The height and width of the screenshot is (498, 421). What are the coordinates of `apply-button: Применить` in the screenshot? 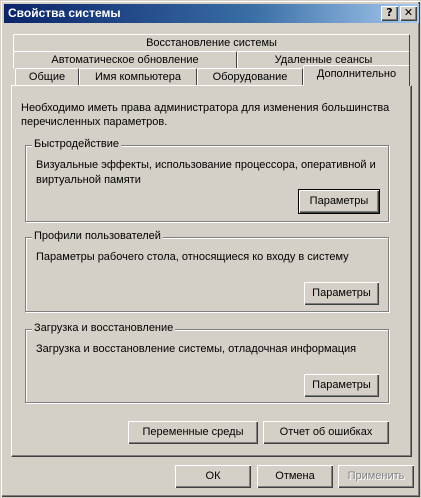 It's located at (376, 476).